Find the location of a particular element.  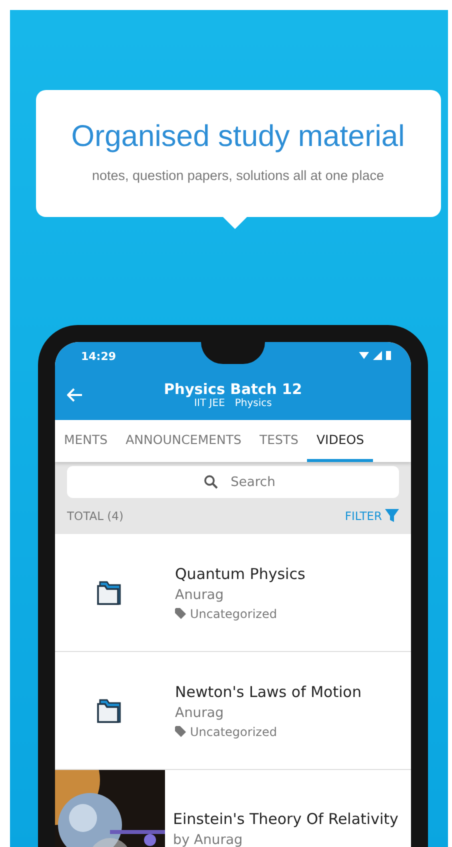

item-title: Einstein's Theory Of Relativity is located at coordinates (285, 819).